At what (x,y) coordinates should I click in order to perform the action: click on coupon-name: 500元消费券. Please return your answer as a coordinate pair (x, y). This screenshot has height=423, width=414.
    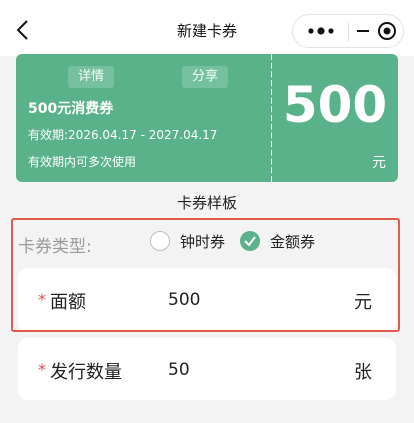
    Looking at the image, I should click on (71, 109).